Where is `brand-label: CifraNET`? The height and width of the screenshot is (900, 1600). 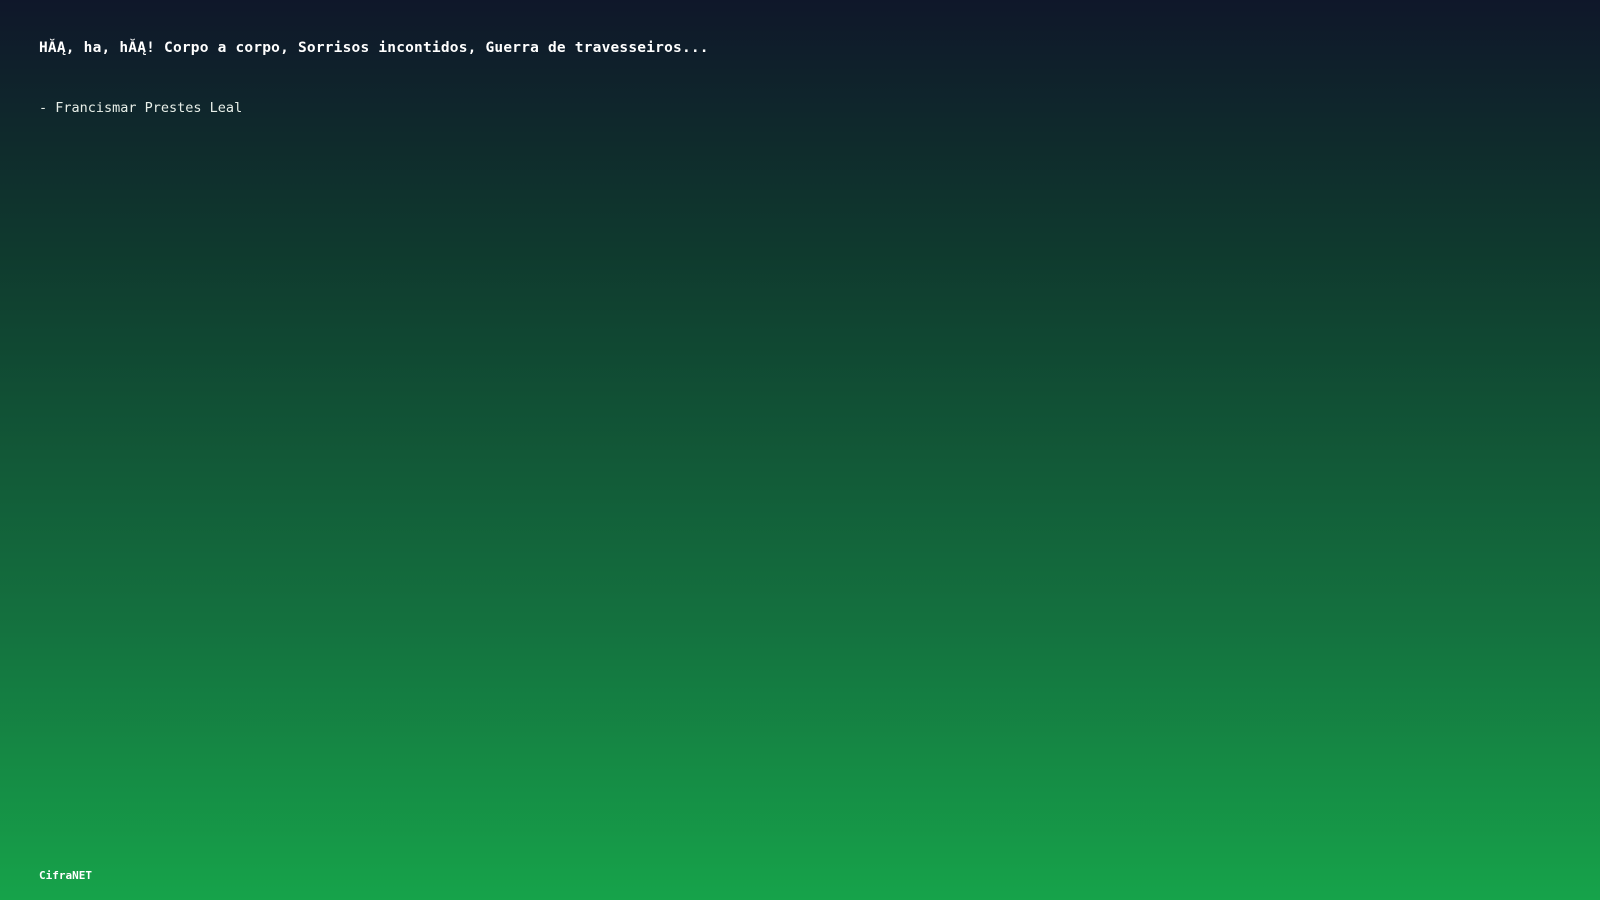
brand-label: CifraNET is located at coordinates (65, 875).